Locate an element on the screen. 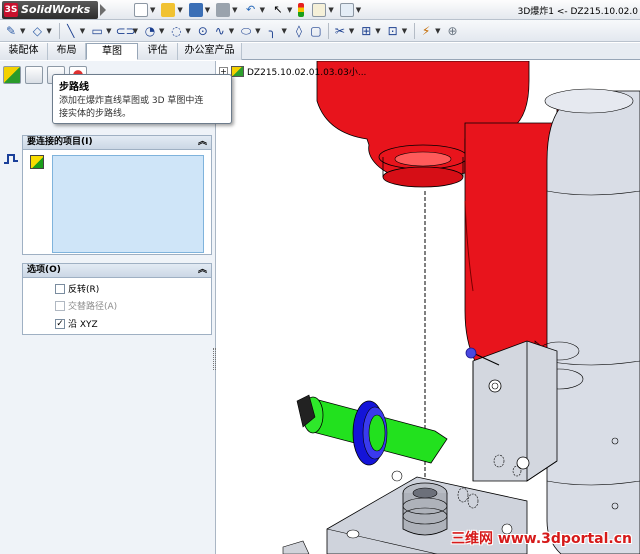 The width and height of the screenshot is (640, 554). grey-cylinder is located at coordinates (593, 322).